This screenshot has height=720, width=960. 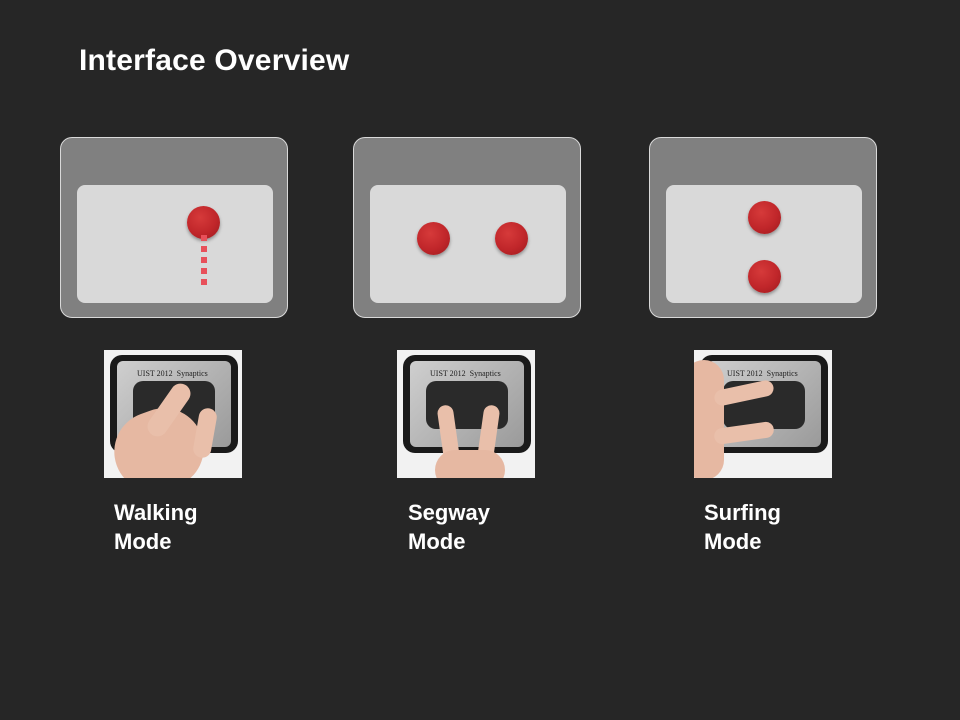 What do you see at coordinates (449, 527) in the screenshot?
I see `segway-mode-label: Segway Mode` at bounding box center [449, 527].